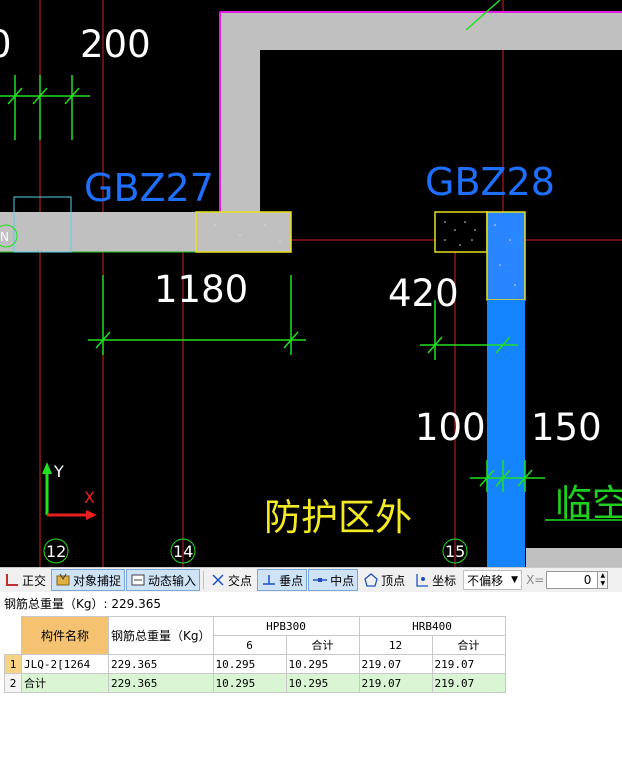 This screenshot has height=765, width=622. I want to click on component-tag-gbz27: GBZ27, so click(149, 188).